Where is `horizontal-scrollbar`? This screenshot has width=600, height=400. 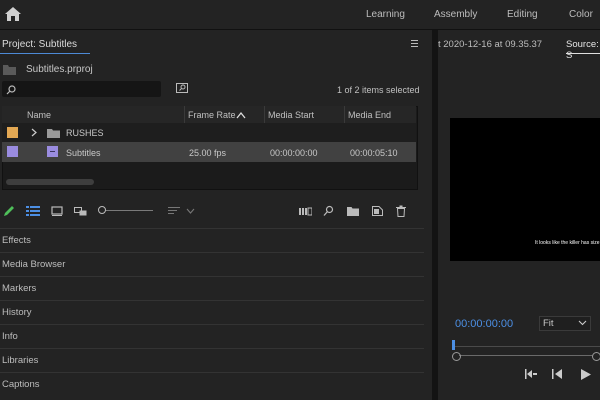
horizontal-scrollbar is located at coordinates (50, 182).